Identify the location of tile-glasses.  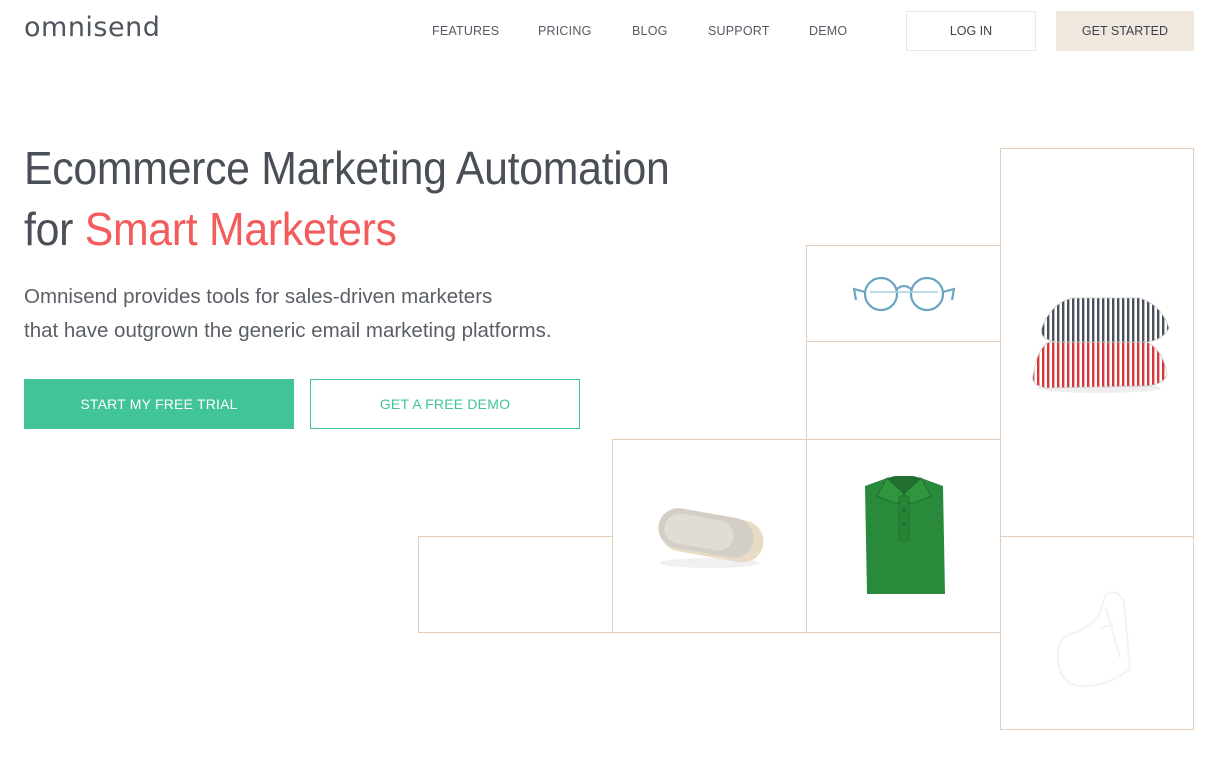
(903, 293).